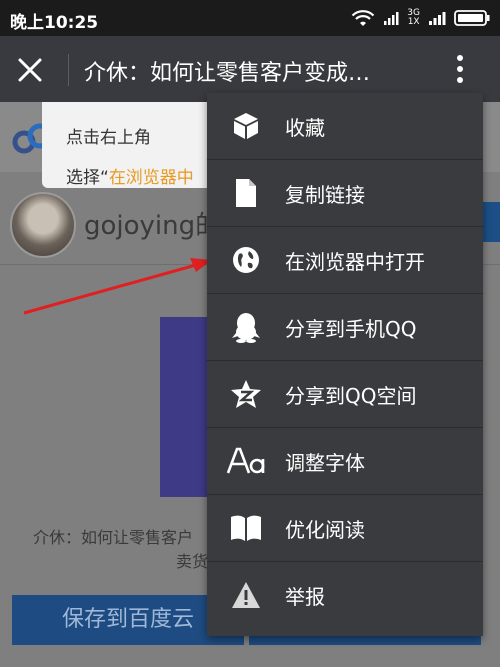 Image resolution: width=500 pixels, height=667 pixels. What do you see at coordinates (345, 126) in the screenshot?
I see `menu-item-favorite: 收藏` at bounding box center [345, 126].